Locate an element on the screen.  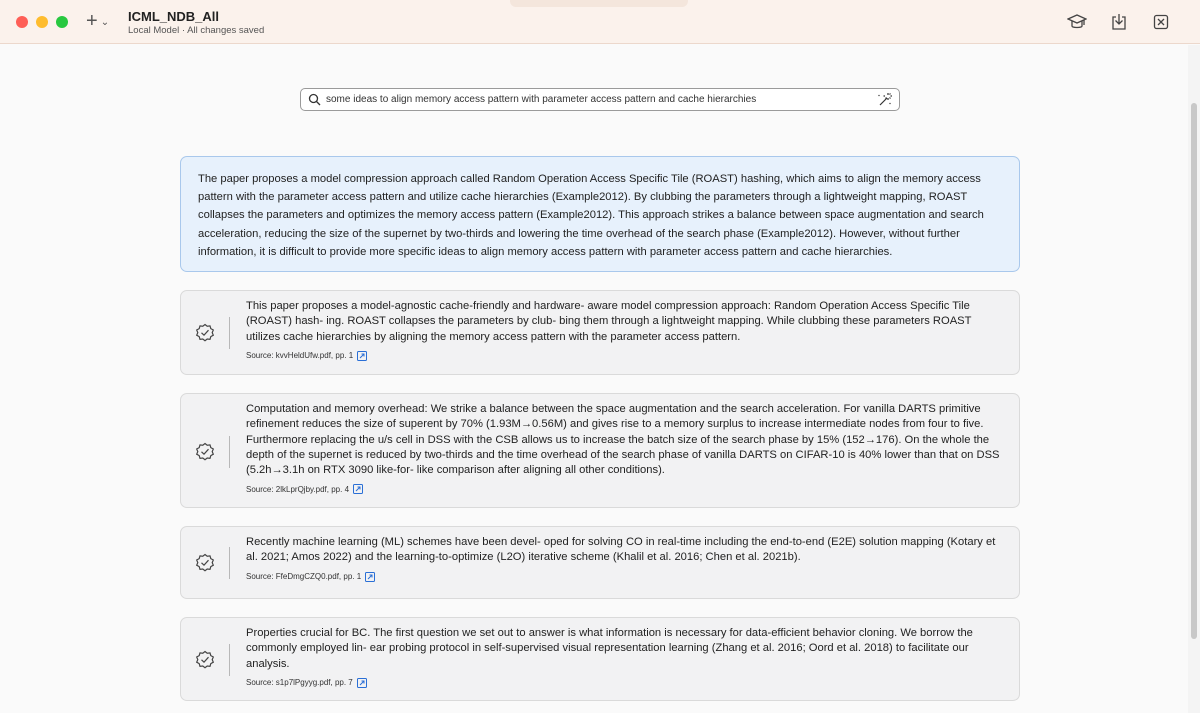
window-controls is located at coordinates (42, 22).